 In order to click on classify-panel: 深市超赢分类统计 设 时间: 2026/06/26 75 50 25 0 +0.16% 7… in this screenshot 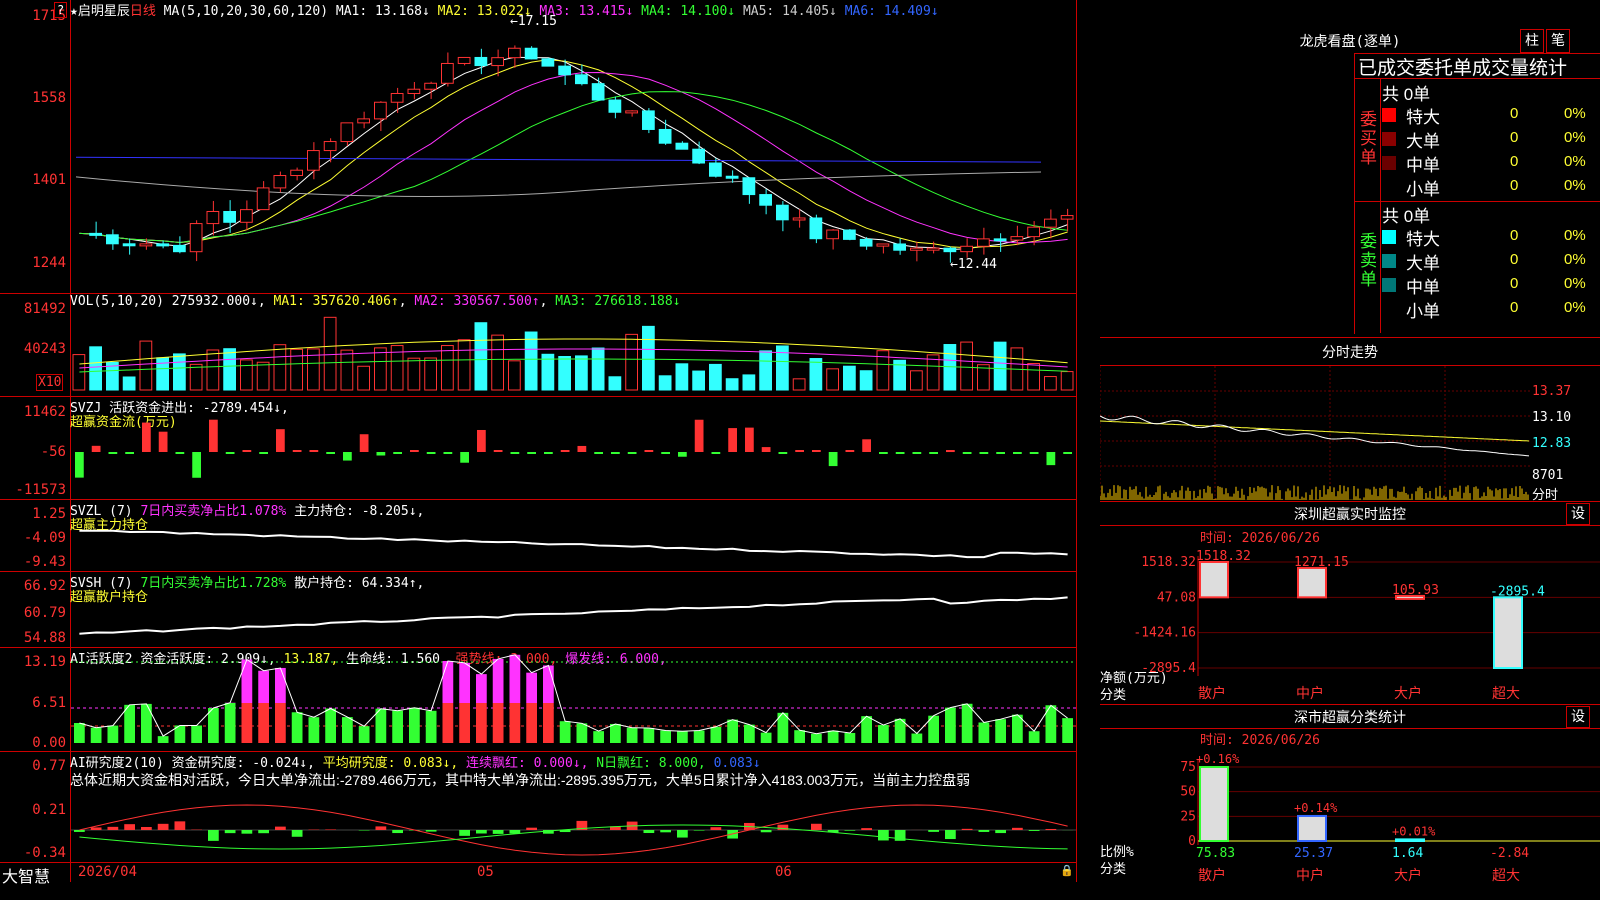, I will do `click(1350, 793)`.